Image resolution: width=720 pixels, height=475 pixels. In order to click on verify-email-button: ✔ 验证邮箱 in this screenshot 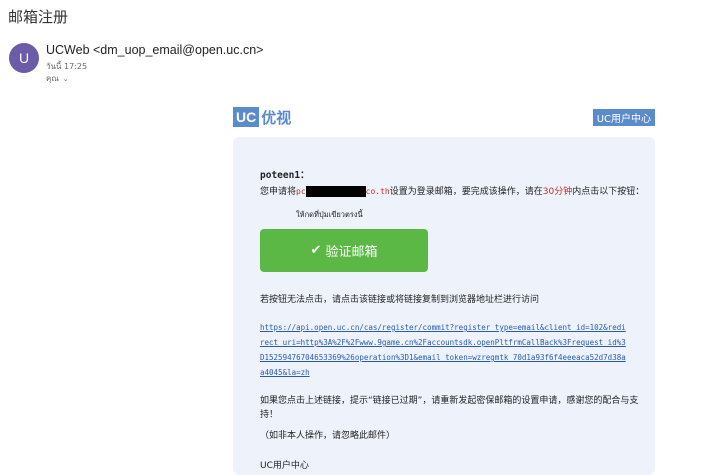, I will do `click(344, 250)`.